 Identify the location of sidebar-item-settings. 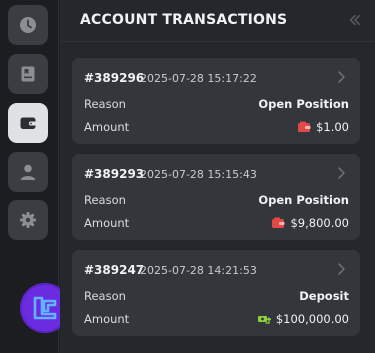
(28, 220).